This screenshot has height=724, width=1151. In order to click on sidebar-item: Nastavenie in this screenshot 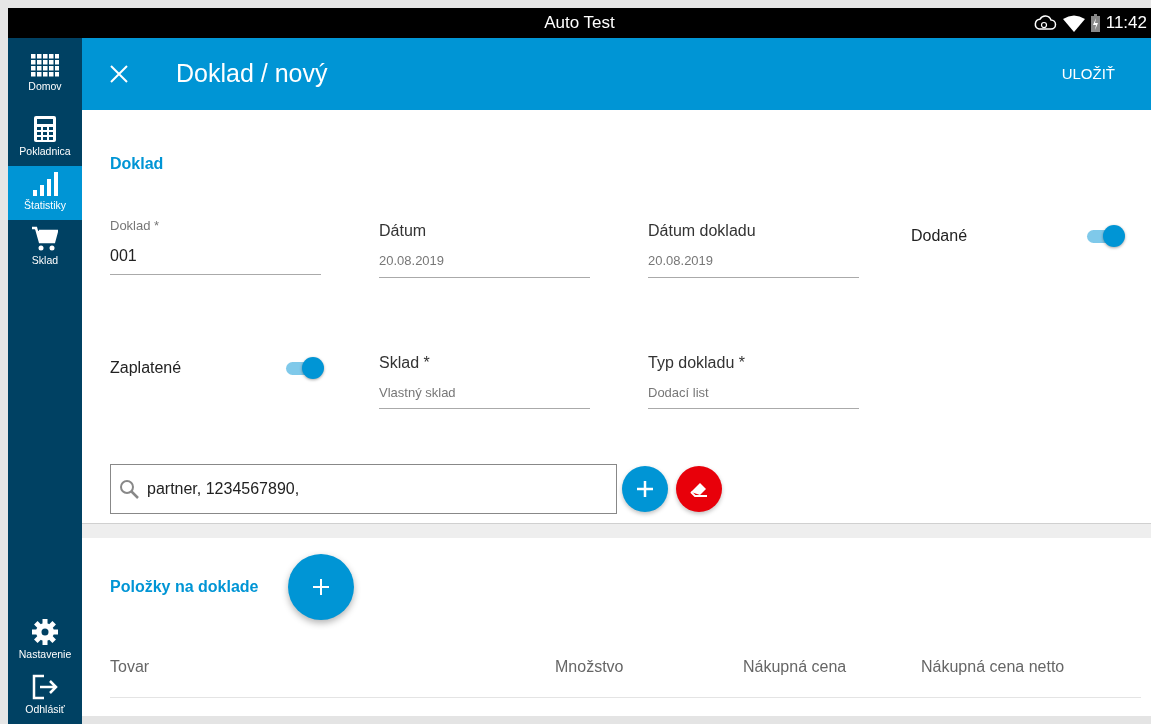, I will do `click(45, 640)`.